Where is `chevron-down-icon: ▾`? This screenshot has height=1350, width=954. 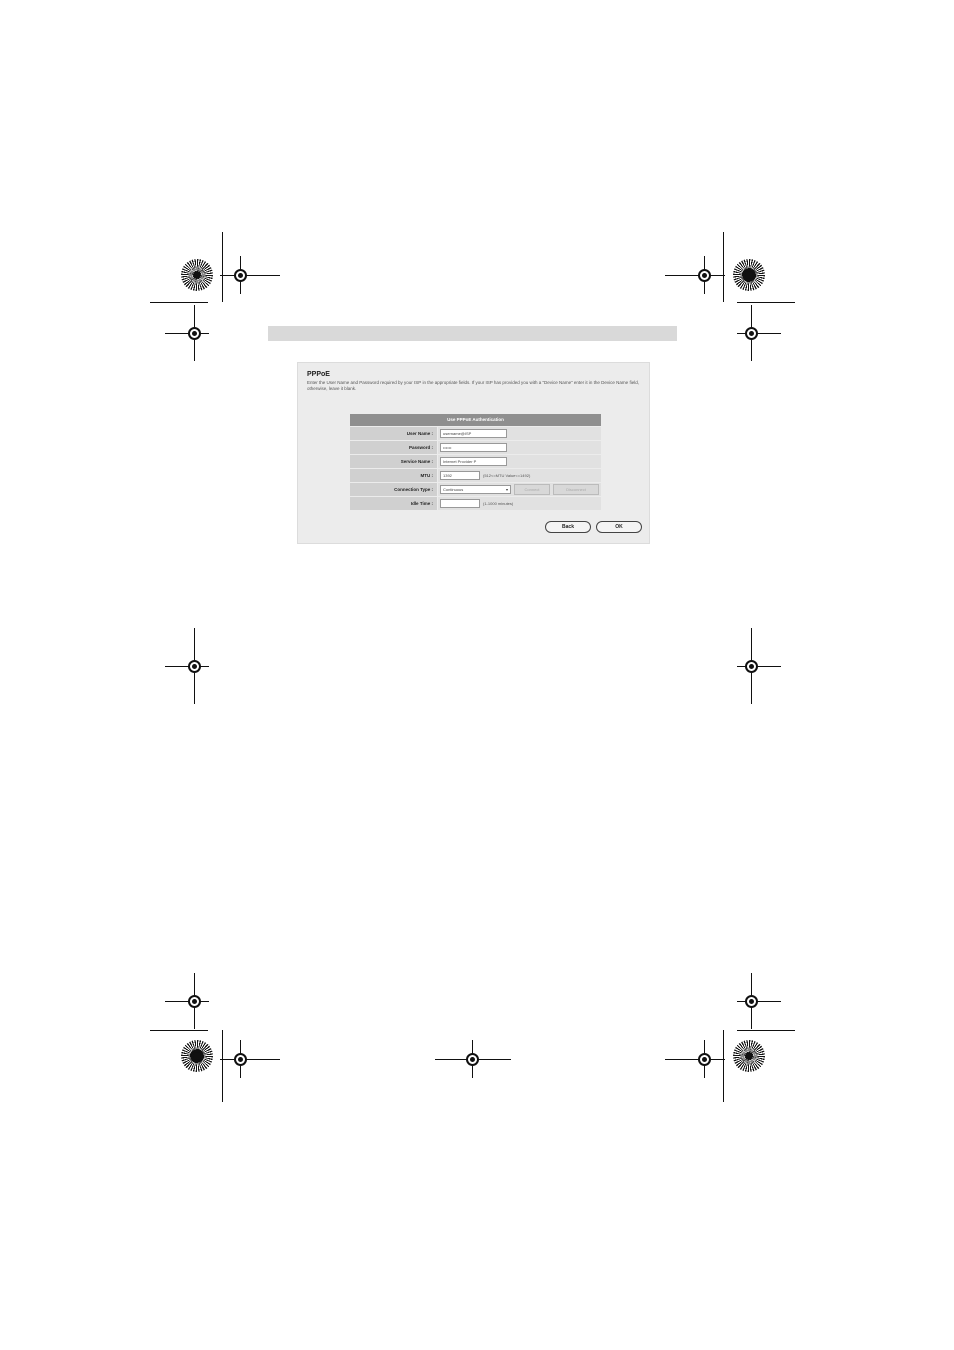 chevron-down-icon: ▾ is located at coordinates (506, 489).